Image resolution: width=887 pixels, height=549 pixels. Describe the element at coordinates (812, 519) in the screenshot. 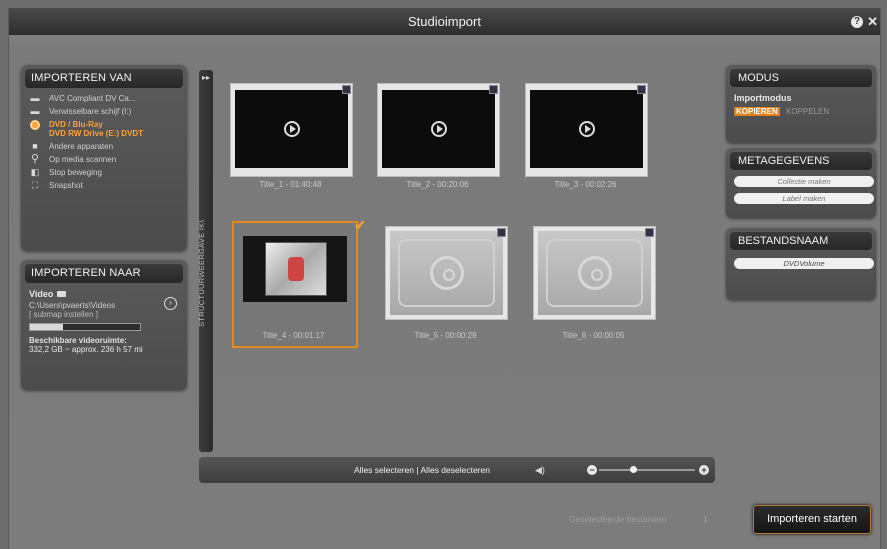

I see `start-import-button: Importeren starten` at that location.